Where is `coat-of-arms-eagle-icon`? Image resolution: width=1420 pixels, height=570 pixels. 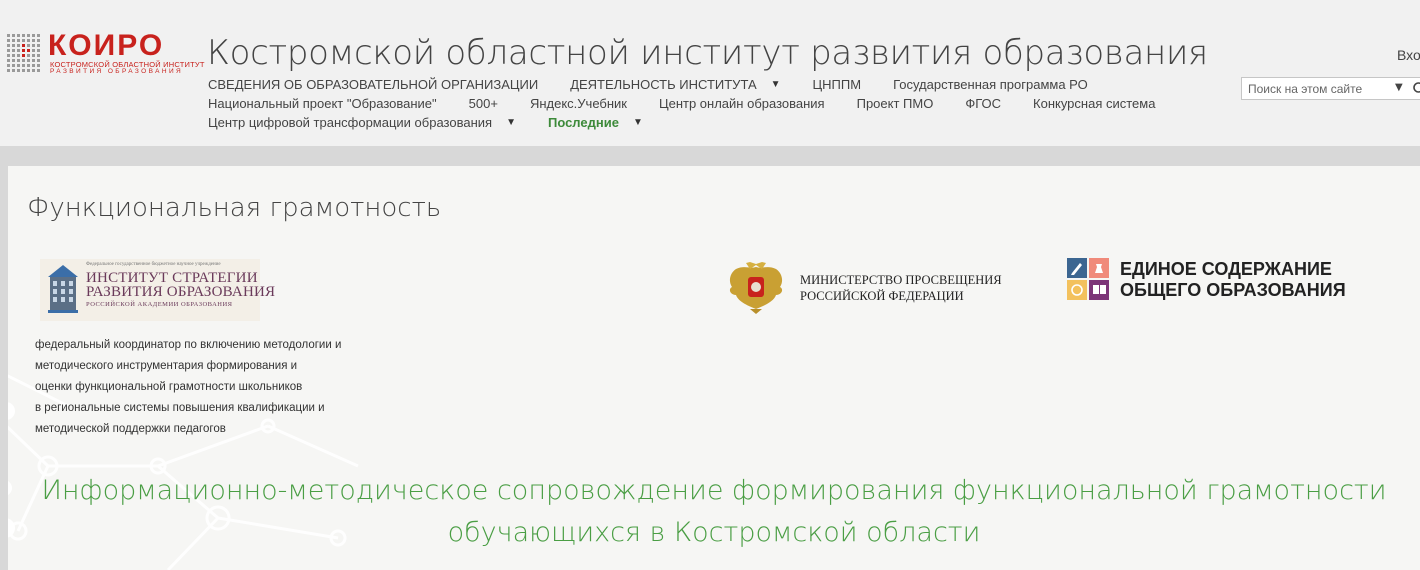 coat-of-arms-eagle-icon is located at coordinates (756, 288).